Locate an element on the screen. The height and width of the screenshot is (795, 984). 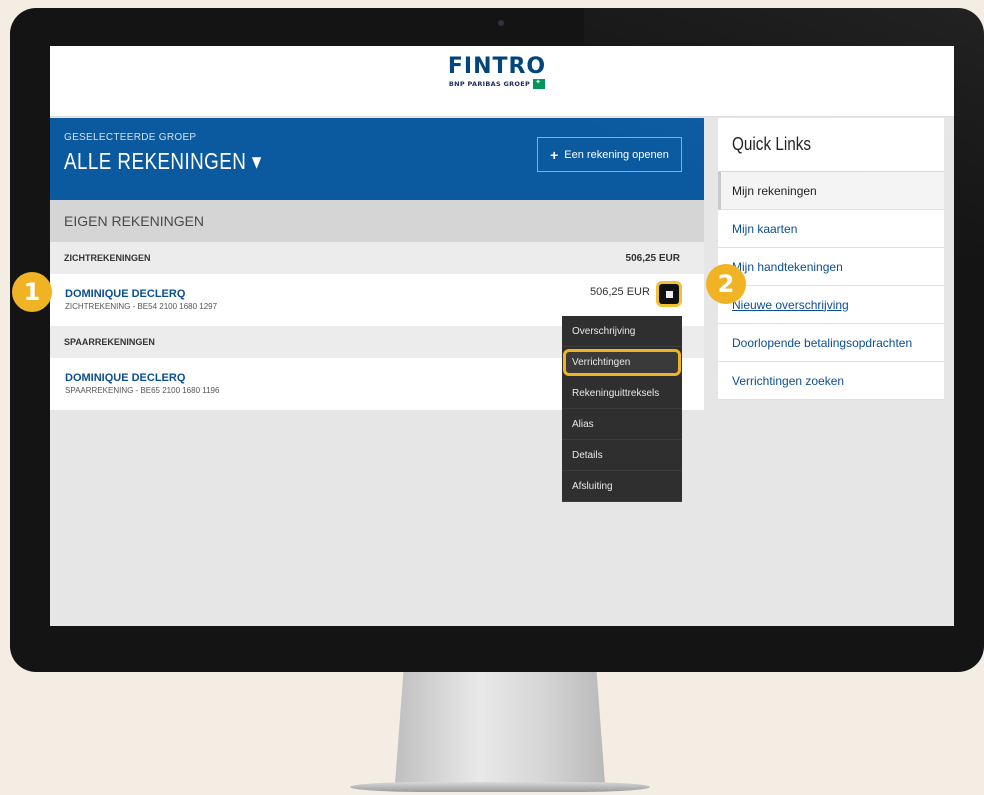
account-number: ZICHTREKENING - BE54 2100 1680 1297 is located at coordinates (141, 306).